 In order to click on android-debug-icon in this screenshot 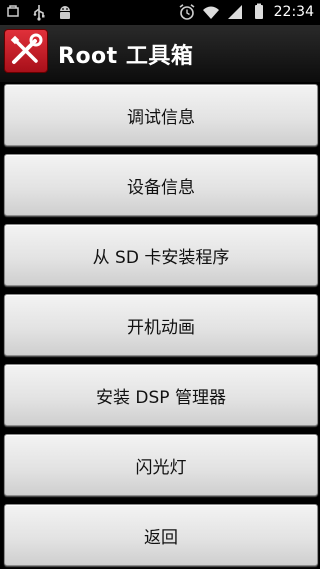, I will do `click(65, 12)`.